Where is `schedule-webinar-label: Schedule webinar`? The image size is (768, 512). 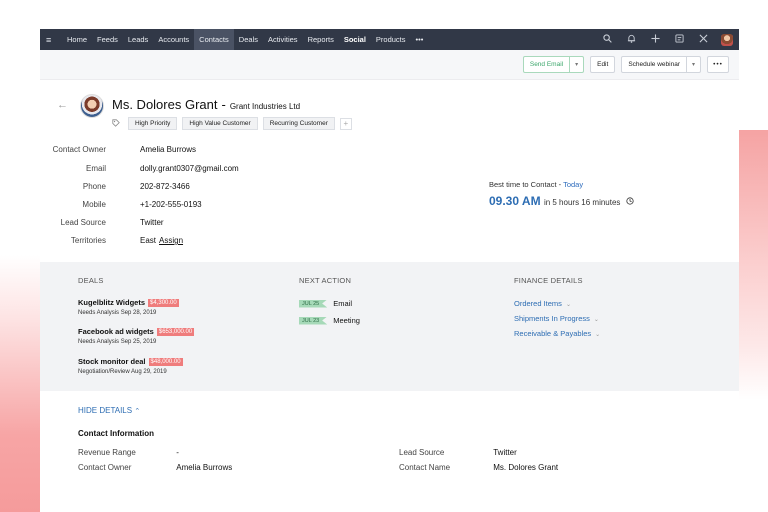
schedule-webinar-label: Schedule webinar is located at coordinates (654, 64).